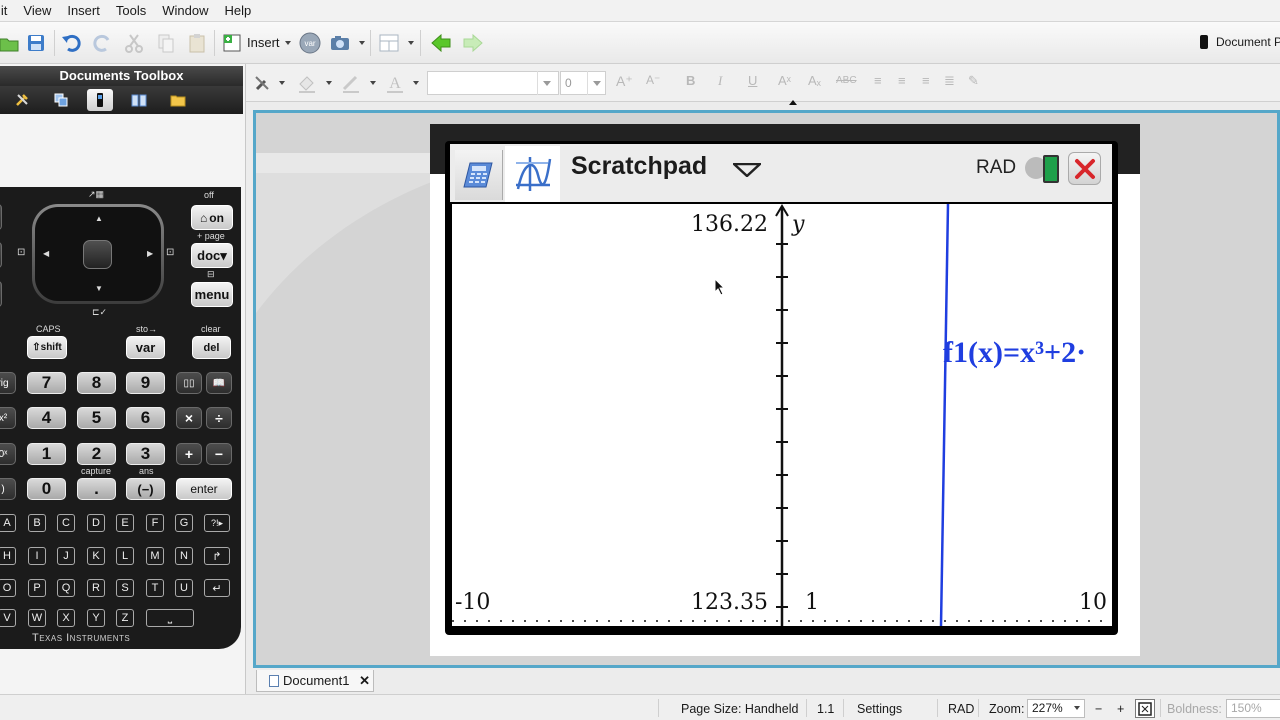 The width and height of the screenshot is (1280, 720). I want to click on key-x: X, so click(66, 618).